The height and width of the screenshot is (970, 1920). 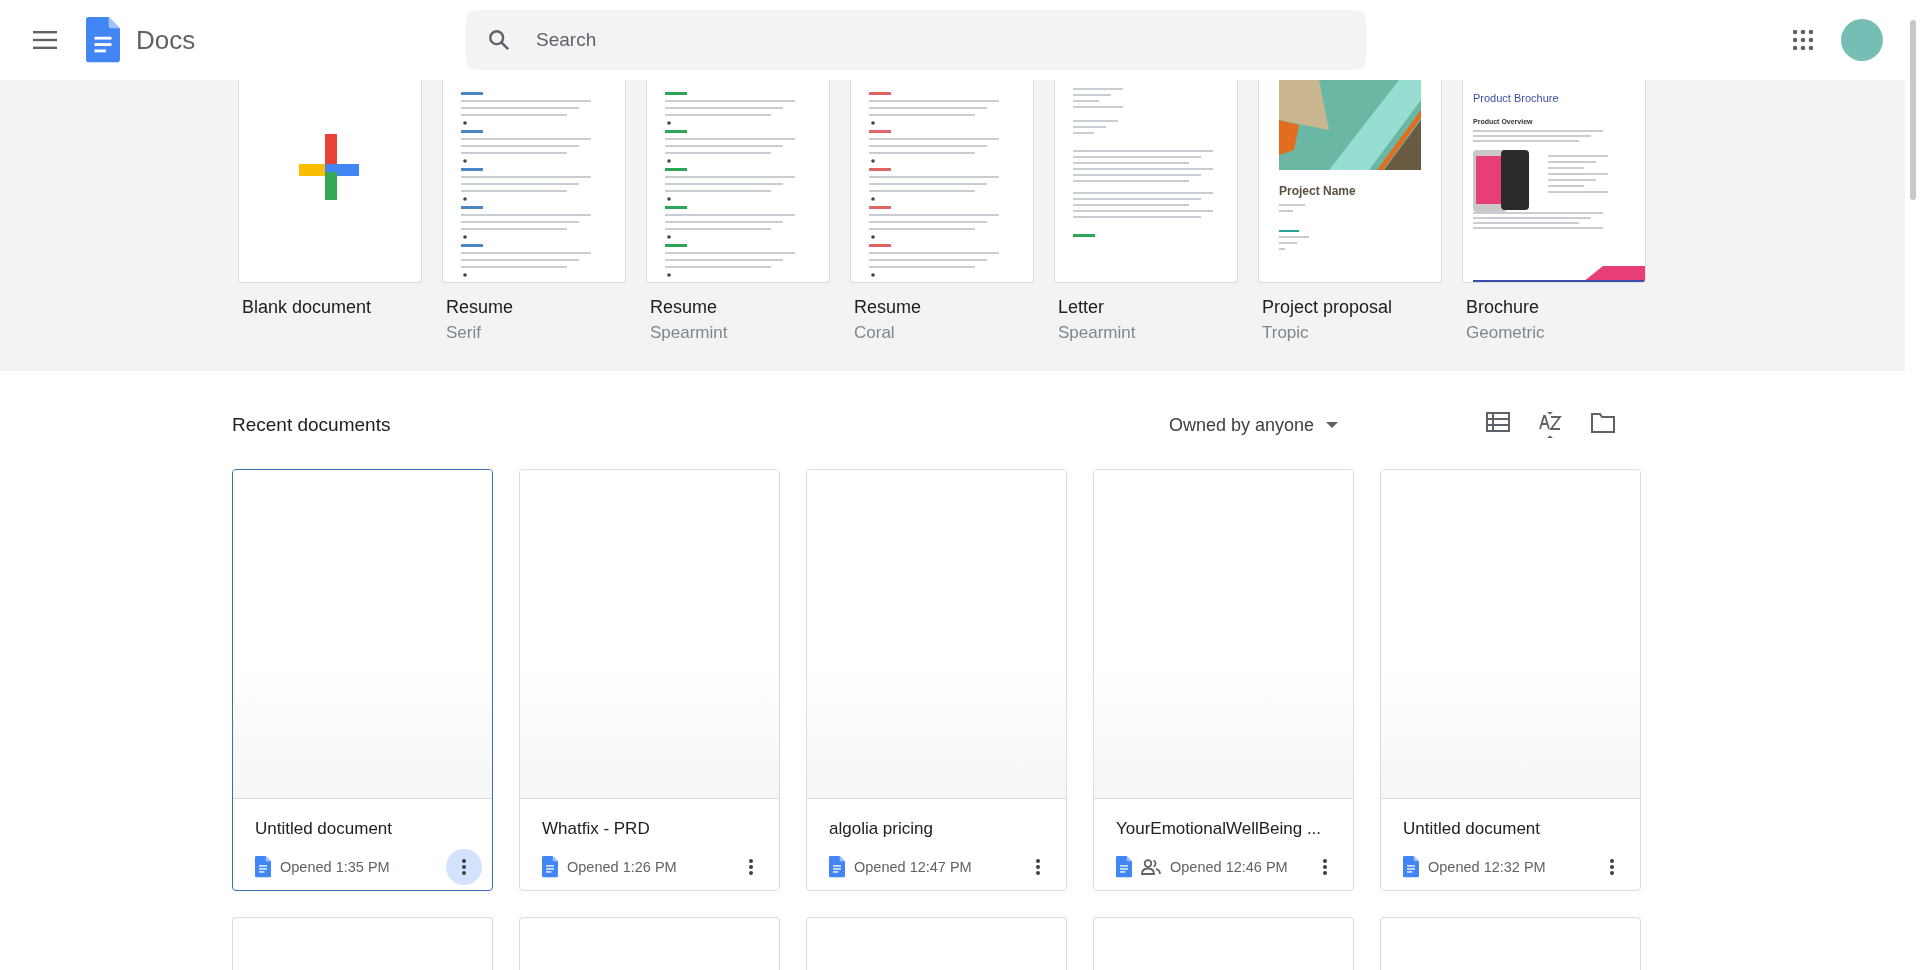 What do you see at coordinates (45, 40) in the screenshot?
I see `menu-icon` at bounding box center [45, 40].